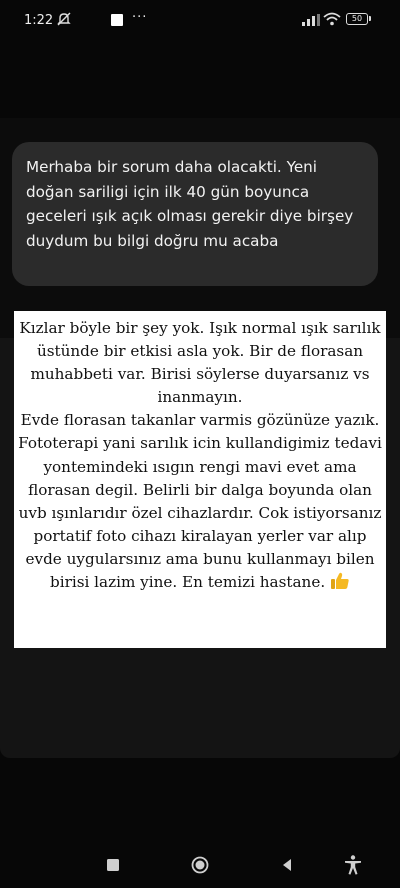 This screenshot has width=400, height=888. Describe the element at coordinates (39, 20) in the screenshot. I see `status-time: 1:22` at that location.